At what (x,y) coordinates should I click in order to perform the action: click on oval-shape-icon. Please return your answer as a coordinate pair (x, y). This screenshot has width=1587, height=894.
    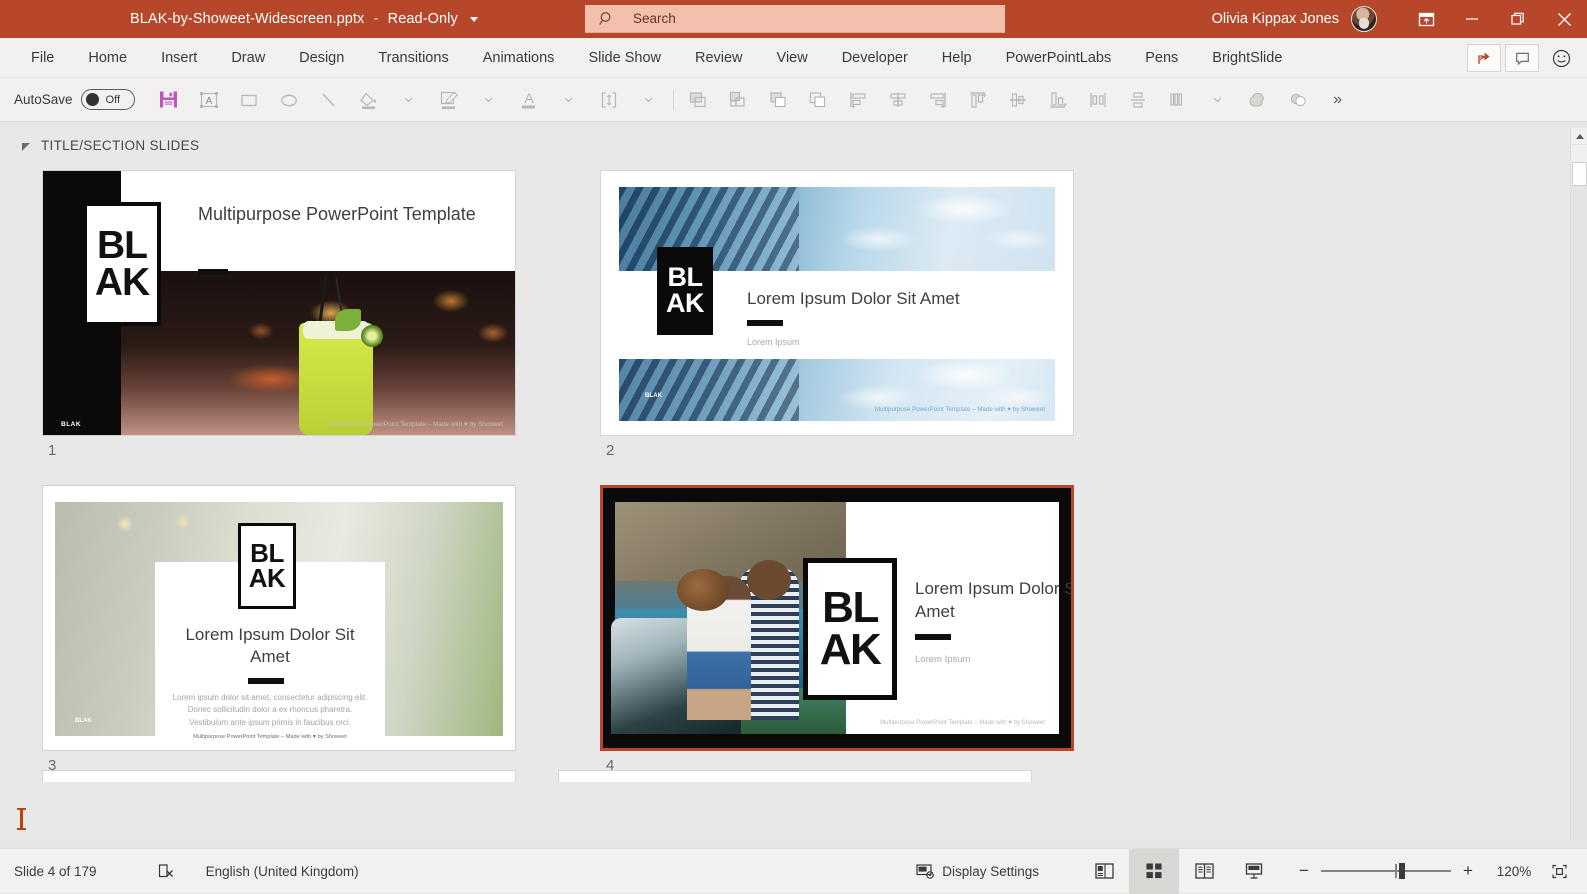
    Looking at the image, I should click on (289, 100).